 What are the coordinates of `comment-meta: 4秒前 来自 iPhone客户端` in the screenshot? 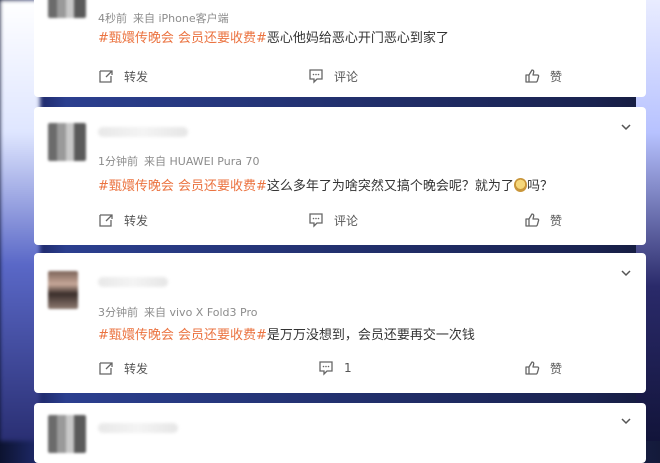 It's located at (166, 18).